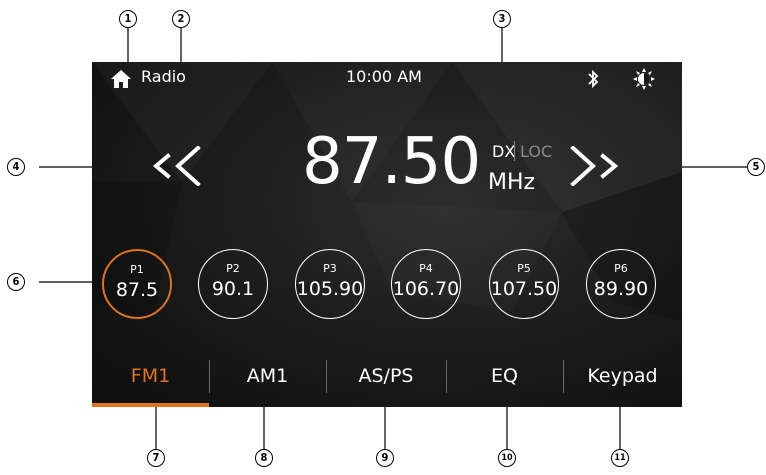  What do you see at coordinates (385, 458) in the screenshot?
I see `callout-9: 9` at bounding box center [385, 458].